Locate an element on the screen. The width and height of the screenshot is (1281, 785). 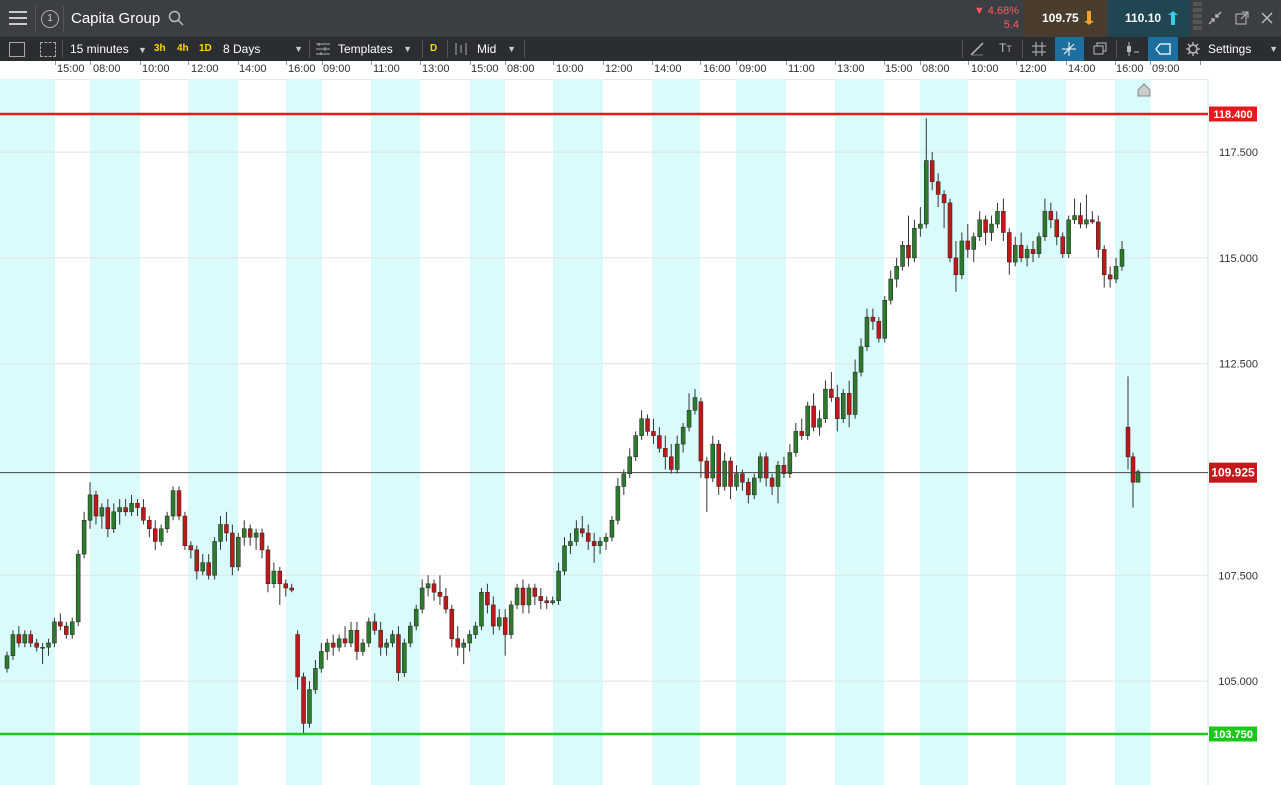
popout-icon is located at coordinates (1242, 20).